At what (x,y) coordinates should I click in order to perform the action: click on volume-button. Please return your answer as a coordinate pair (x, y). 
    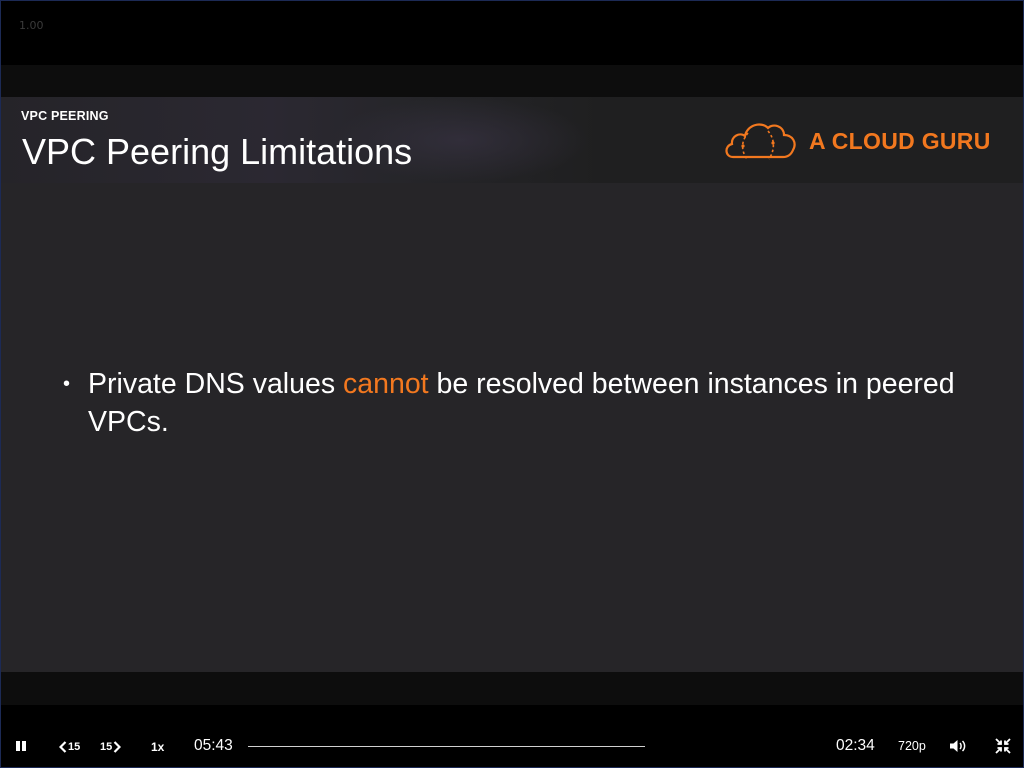
    Looking at the image, I should click on (958, 746).